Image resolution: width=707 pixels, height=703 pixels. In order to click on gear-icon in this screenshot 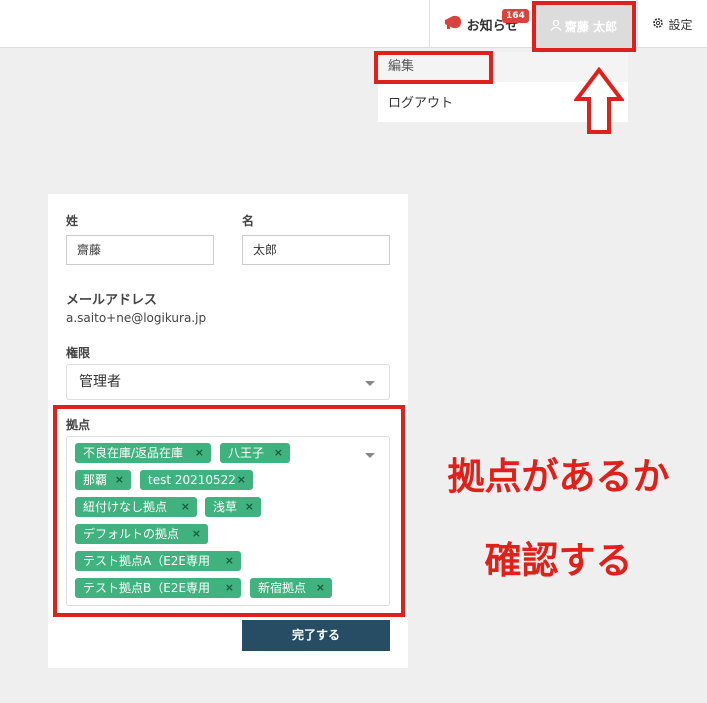, I will do `click(660, 24)`.